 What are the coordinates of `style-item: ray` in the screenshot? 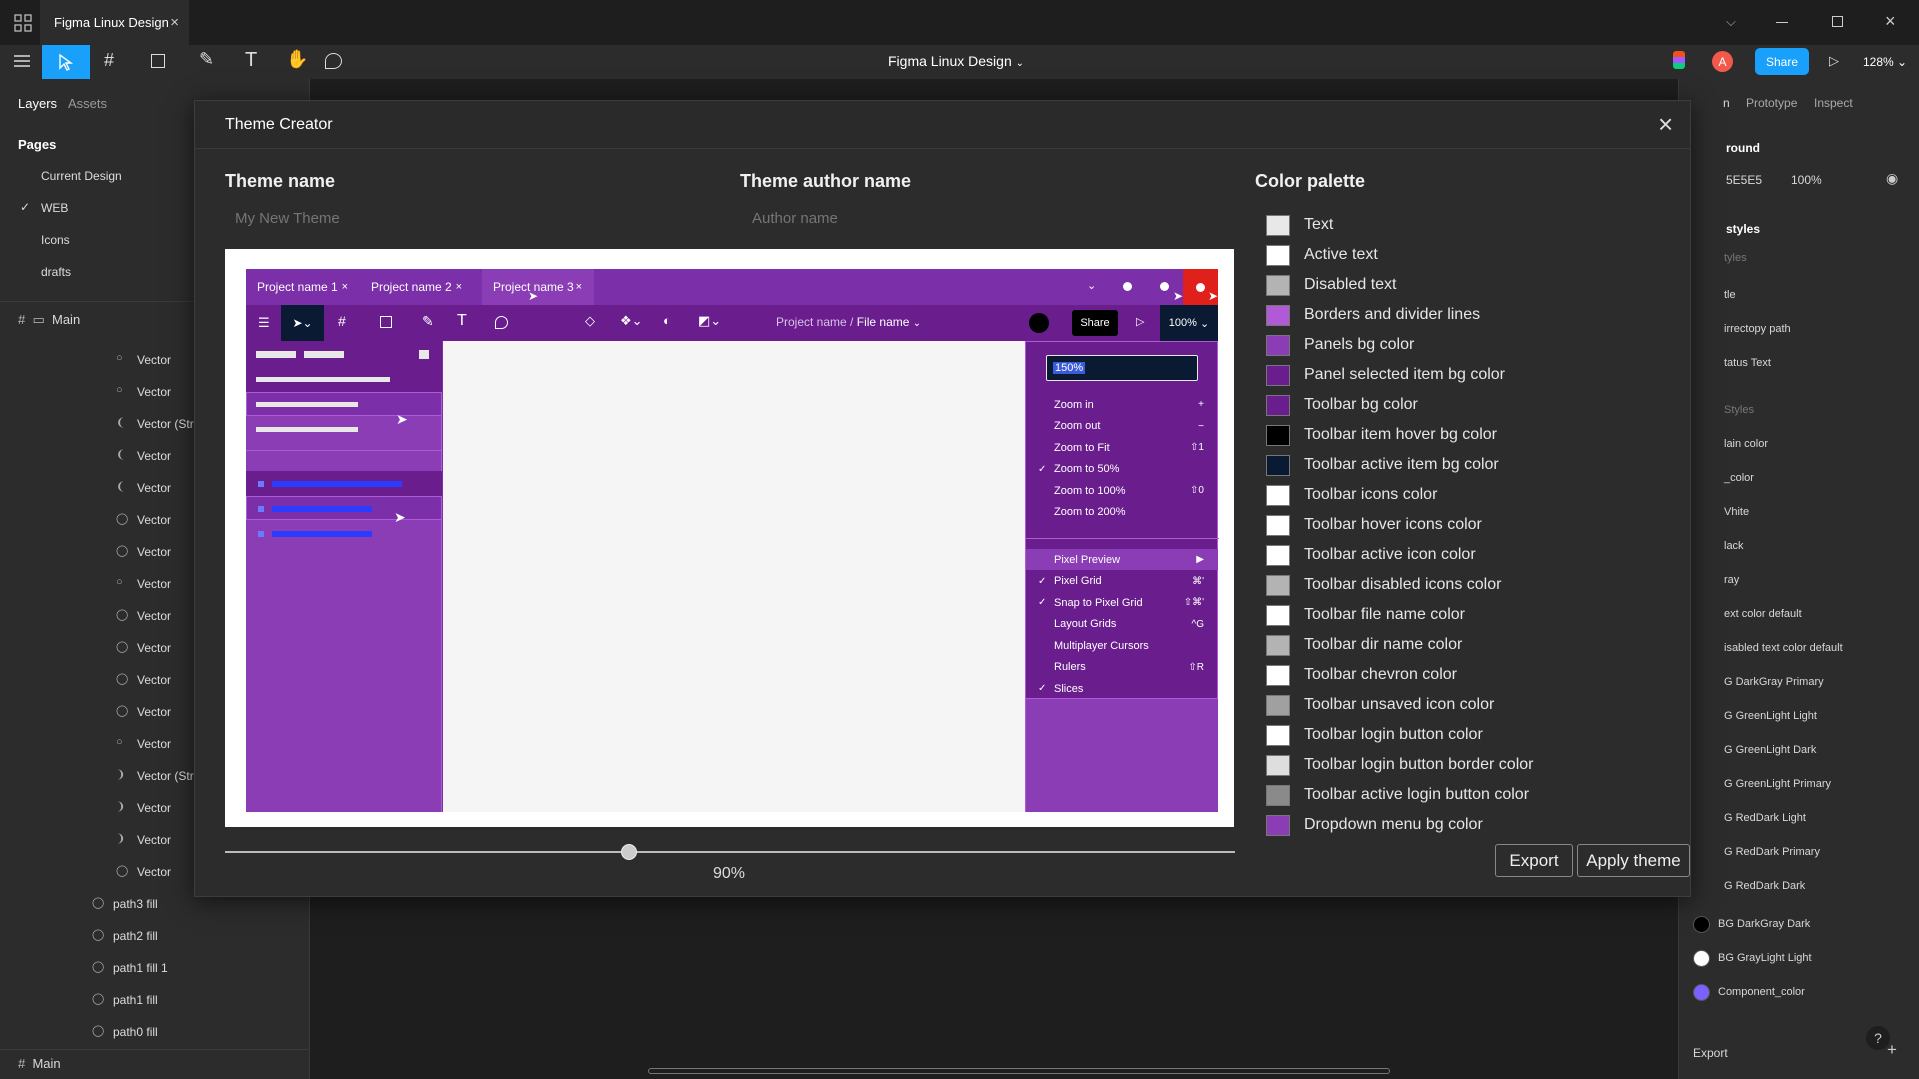 It's located at (1731, 580).